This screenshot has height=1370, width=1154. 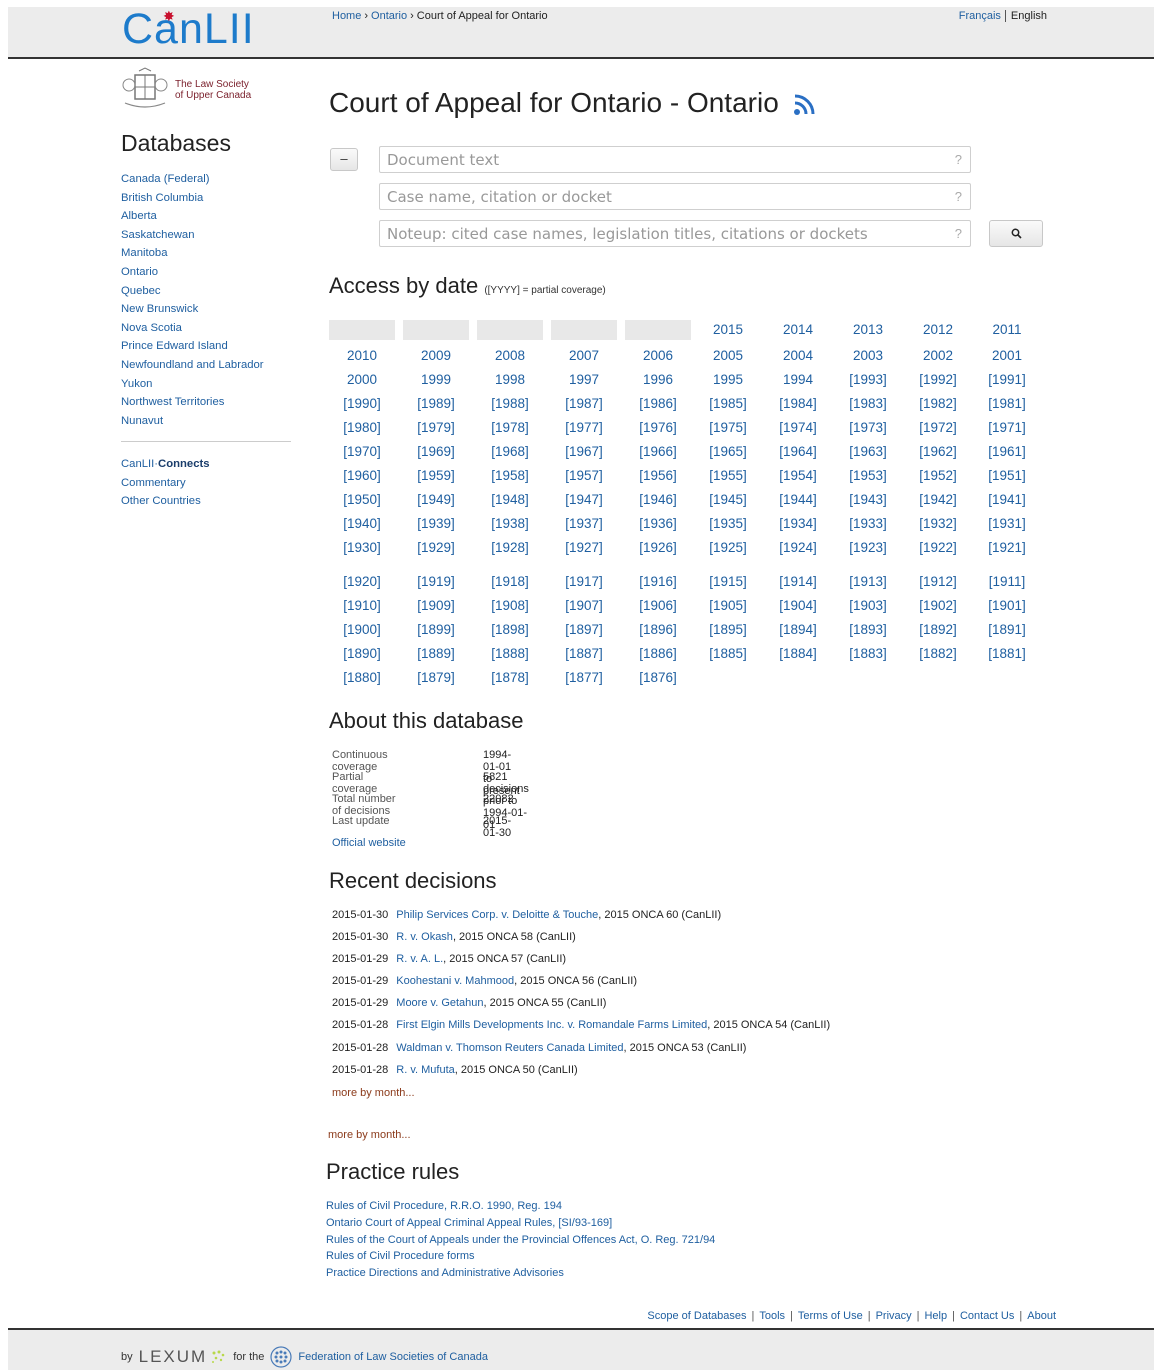 What do you see at coordinates (658, 632) in the screenshot?
I see `year-link: [1896]` at bounding box center [658, 632].